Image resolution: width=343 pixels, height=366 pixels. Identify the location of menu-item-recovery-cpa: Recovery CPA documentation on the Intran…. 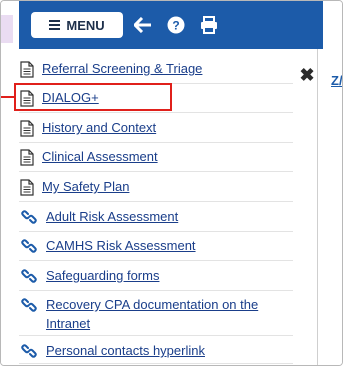
(156, 315).